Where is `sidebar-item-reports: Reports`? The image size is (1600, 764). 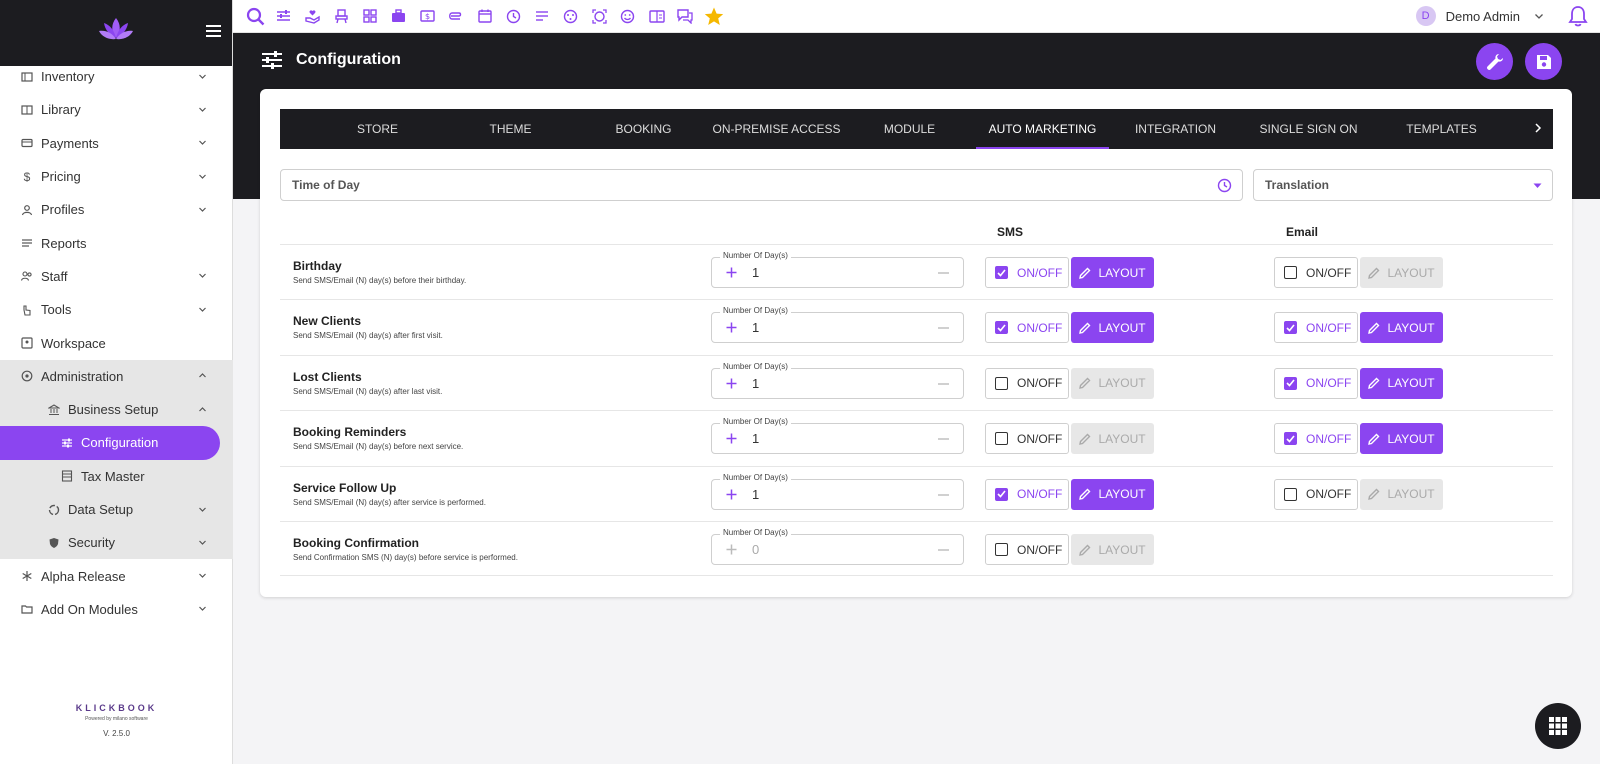 sidebar-item-reports: Reports is located at coordinates (116, 242).